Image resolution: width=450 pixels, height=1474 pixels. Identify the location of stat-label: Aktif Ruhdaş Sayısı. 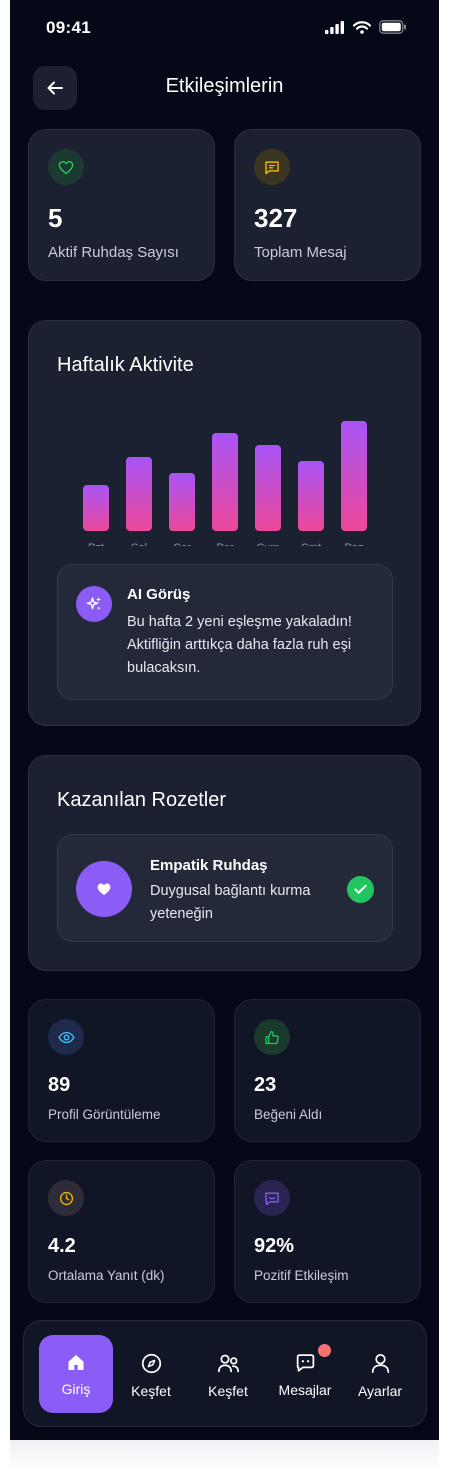
(113, 252).